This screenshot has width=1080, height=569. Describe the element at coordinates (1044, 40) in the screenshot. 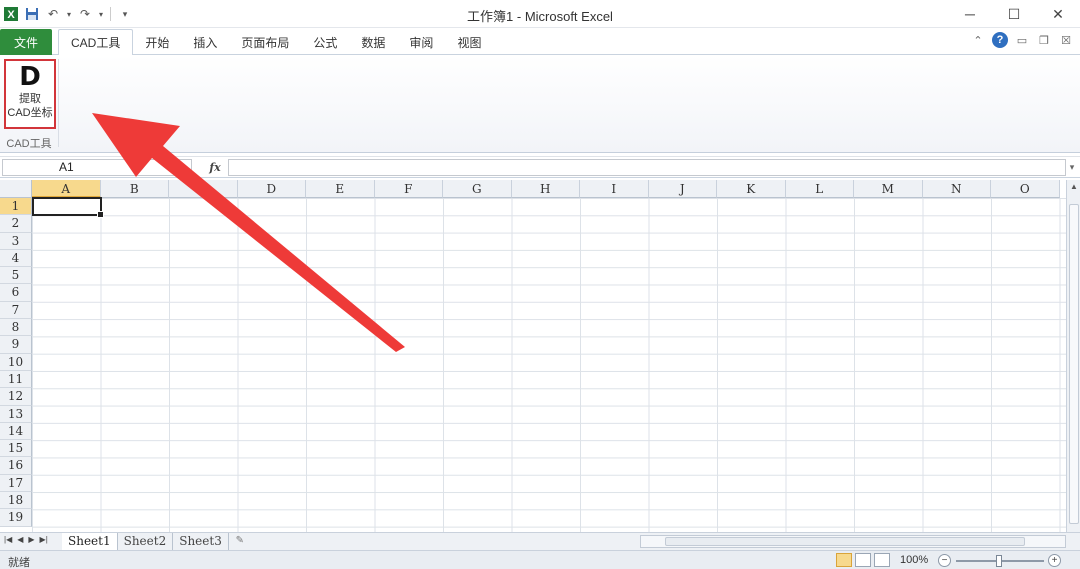

I see `workbook-restore-icon: ❐` at that location.